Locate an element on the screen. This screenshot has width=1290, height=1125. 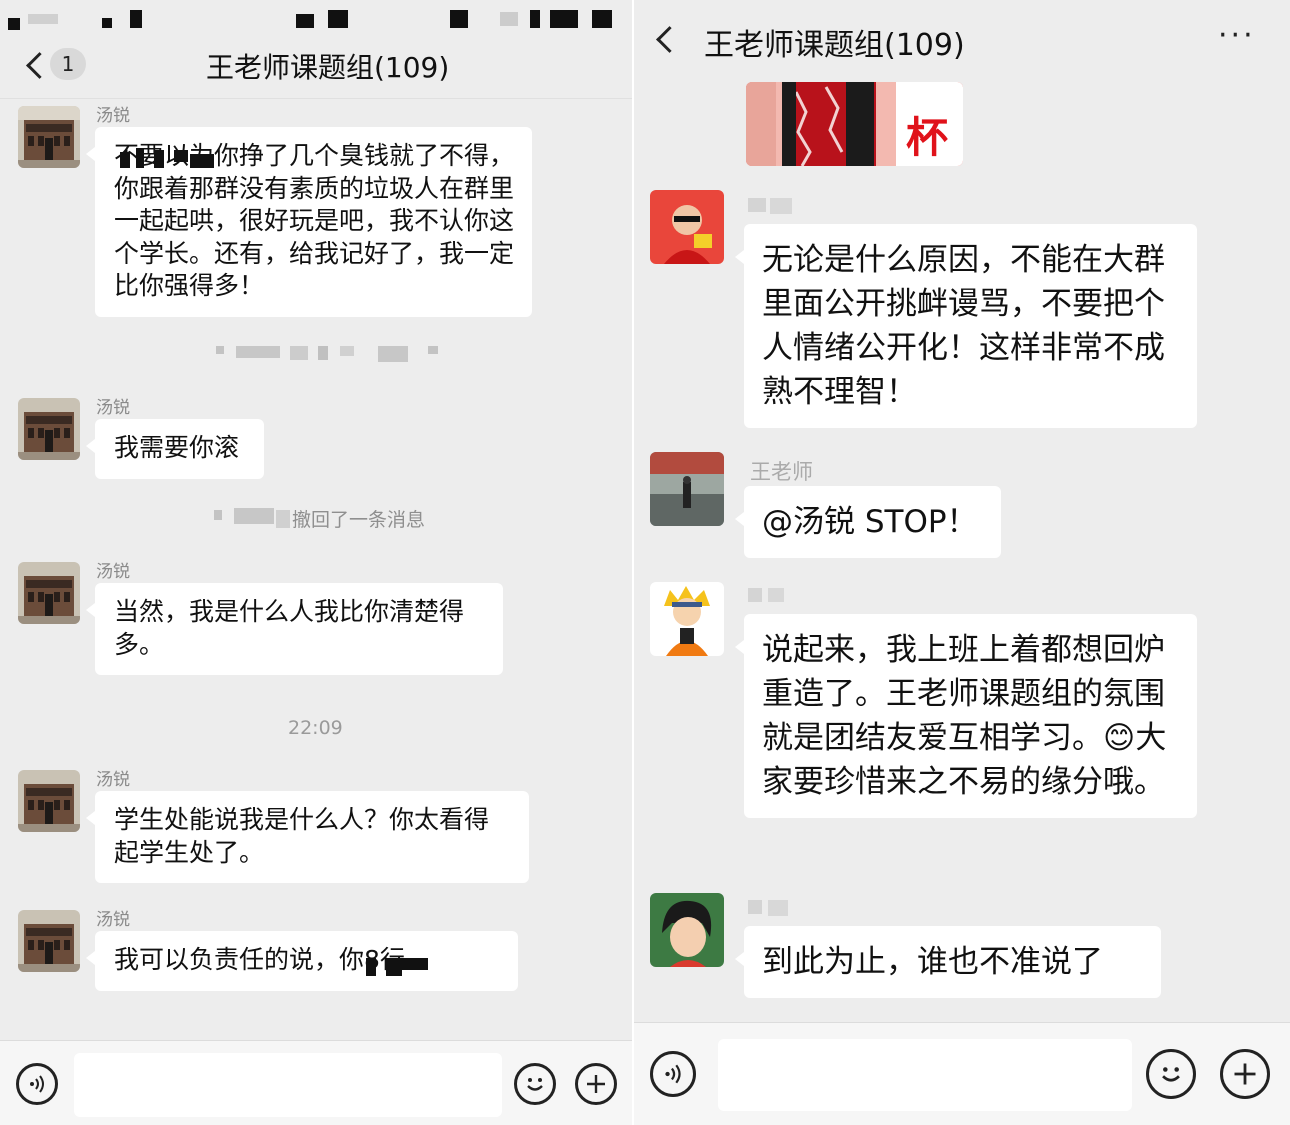
message-bubble: 到此为止，谁也不准说了 is located at coordinates (948, 962).